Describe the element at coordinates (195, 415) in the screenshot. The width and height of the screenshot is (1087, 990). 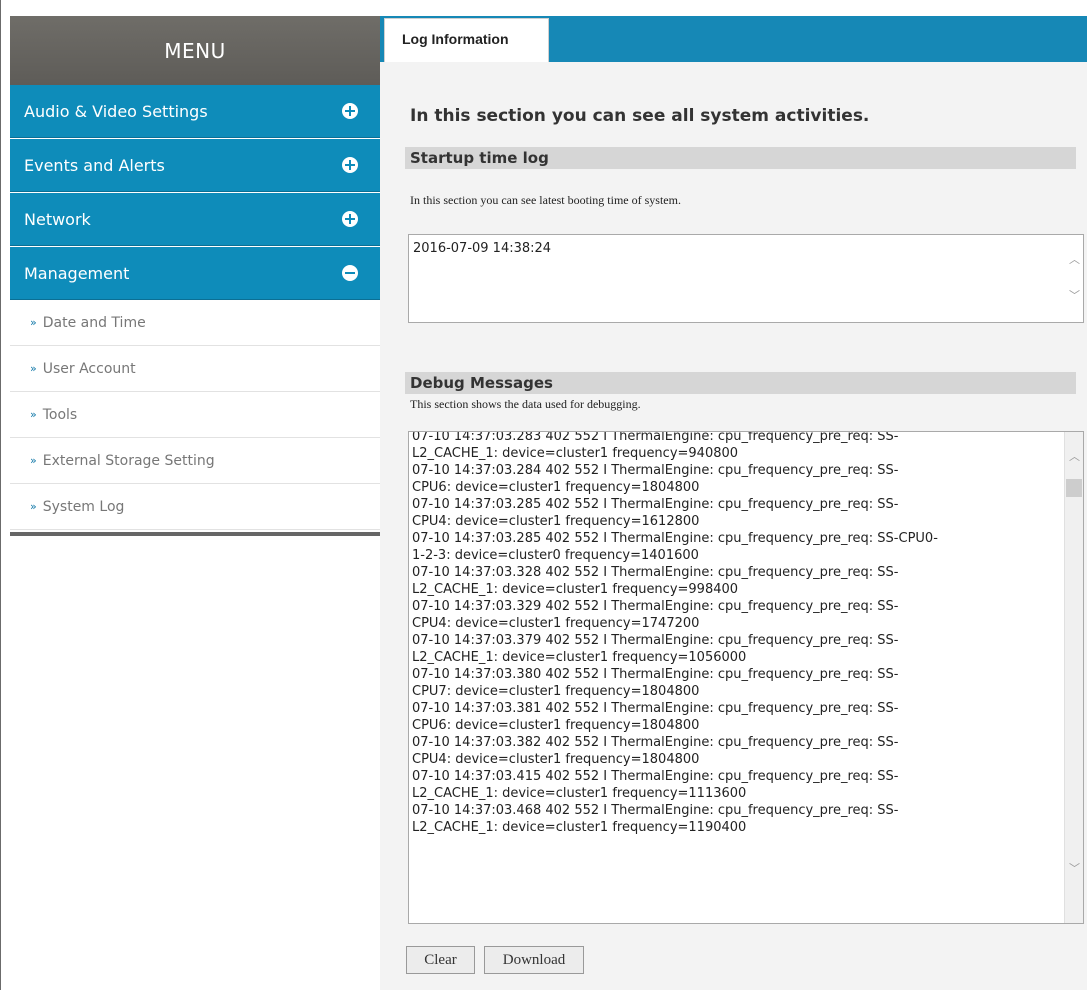
I see `menu-item-tools: » Tools` at that location.